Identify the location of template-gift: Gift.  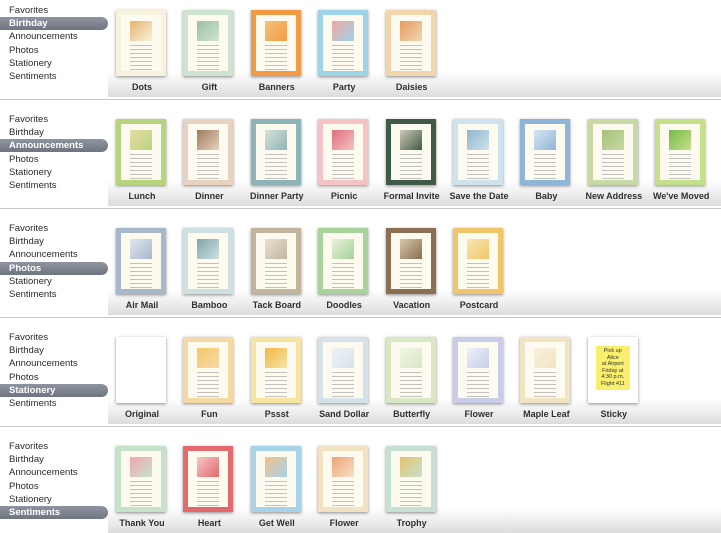
(209, 53).